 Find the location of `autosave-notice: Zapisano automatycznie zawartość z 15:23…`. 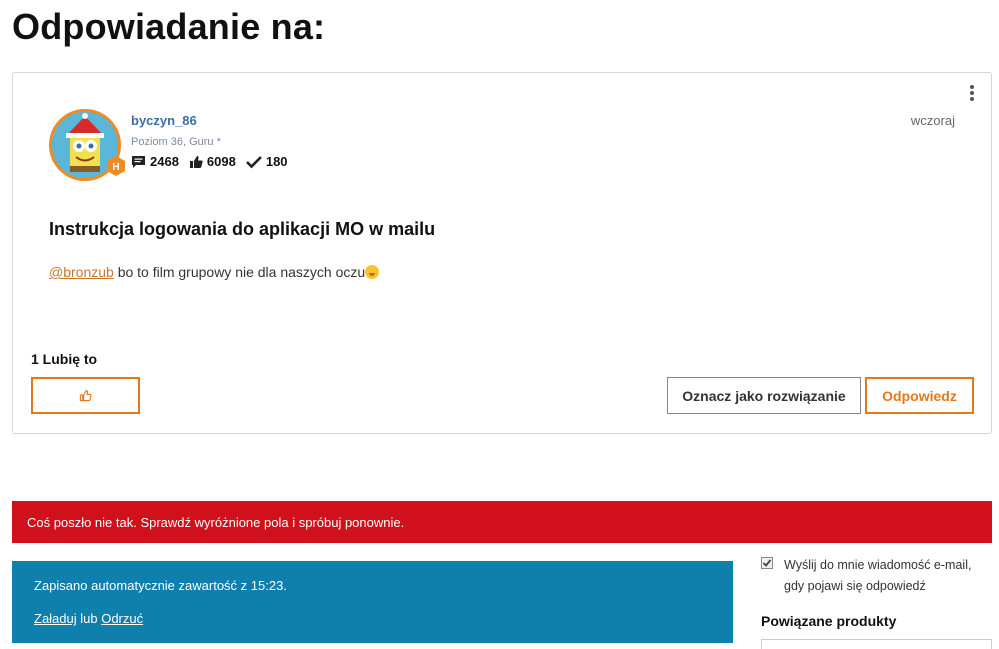

autosave-notice: Zapisano automatycznie zawartość z 15:23… is located at coordinates (372, 602).